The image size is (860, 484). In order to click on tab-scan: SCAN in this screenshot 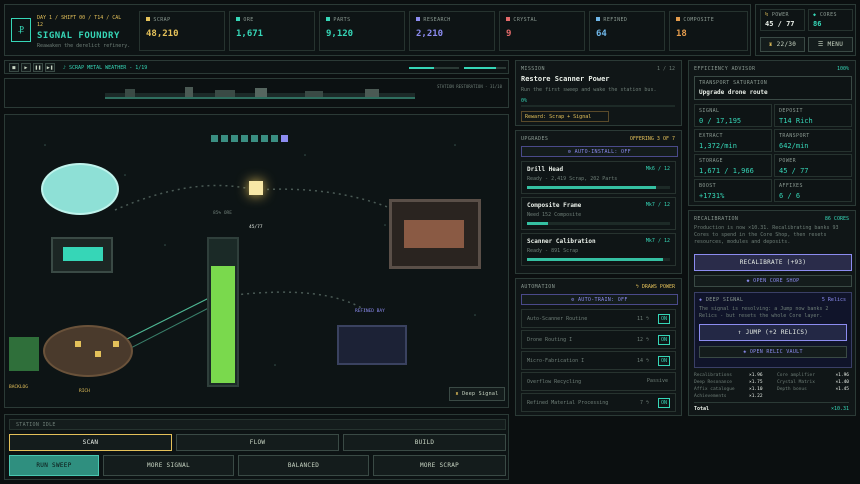, I will do `click(90, 442)`.